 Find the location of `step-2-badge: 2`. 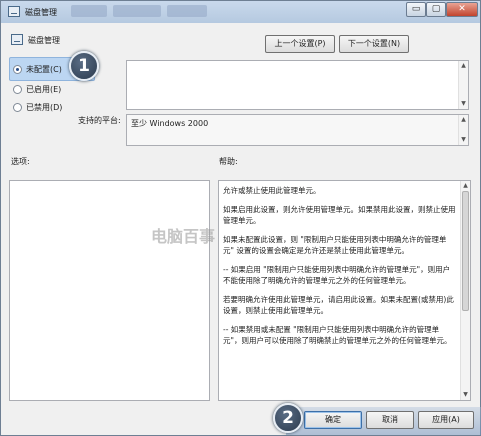

step-2-badge: 2 is located at coordinates (288, 418).